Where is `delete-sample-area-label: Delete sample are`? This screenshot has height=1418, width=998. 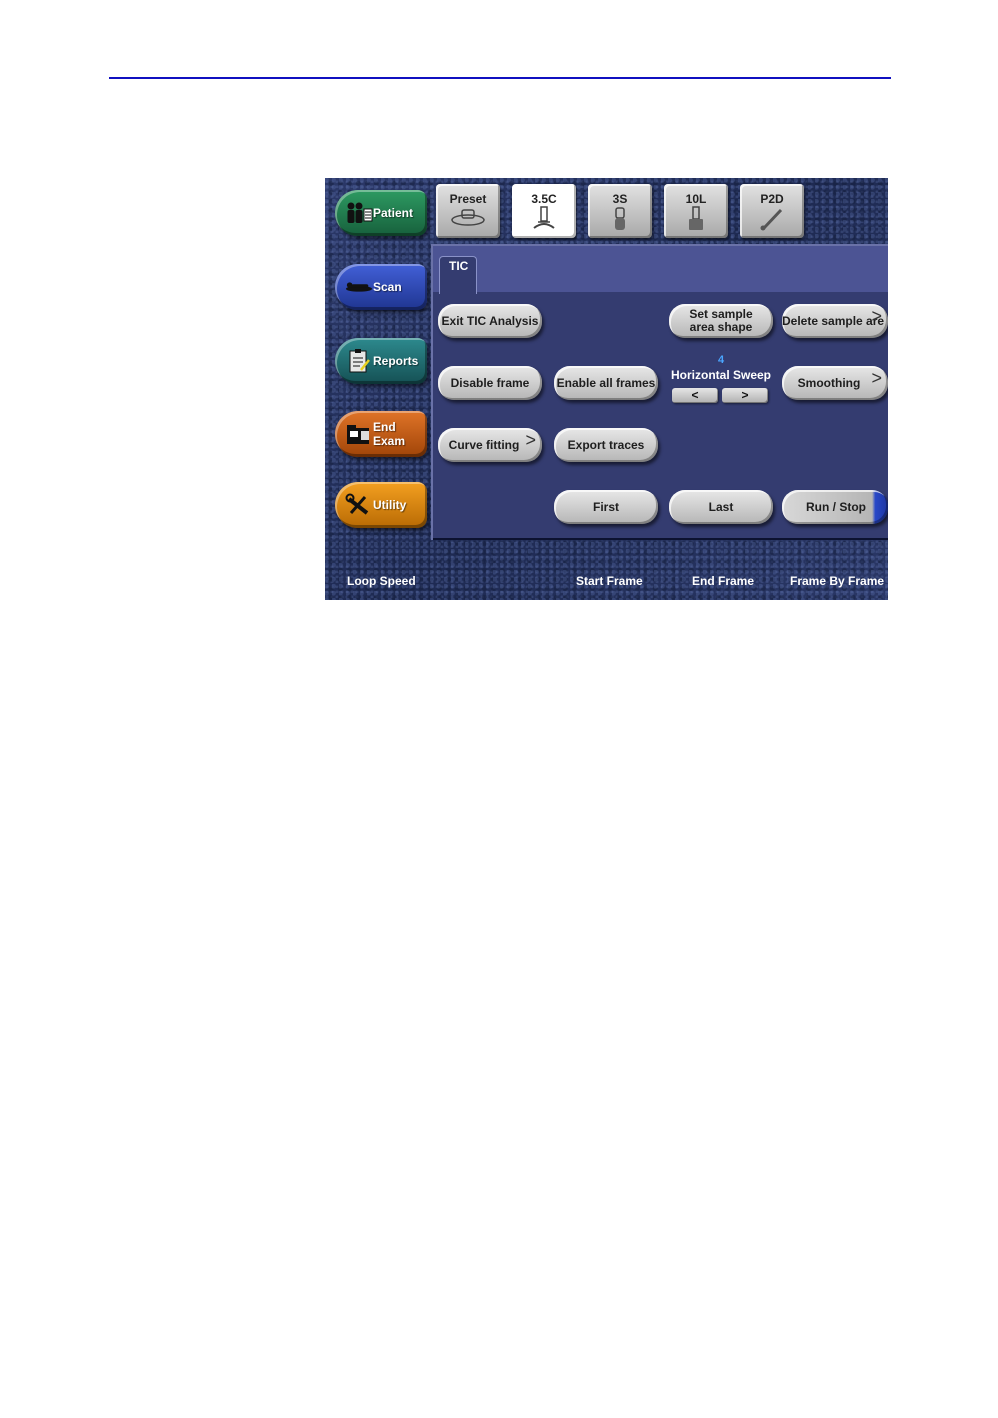 delete-sample-area-label: Delete sample are is located at coordinates (833, 320).